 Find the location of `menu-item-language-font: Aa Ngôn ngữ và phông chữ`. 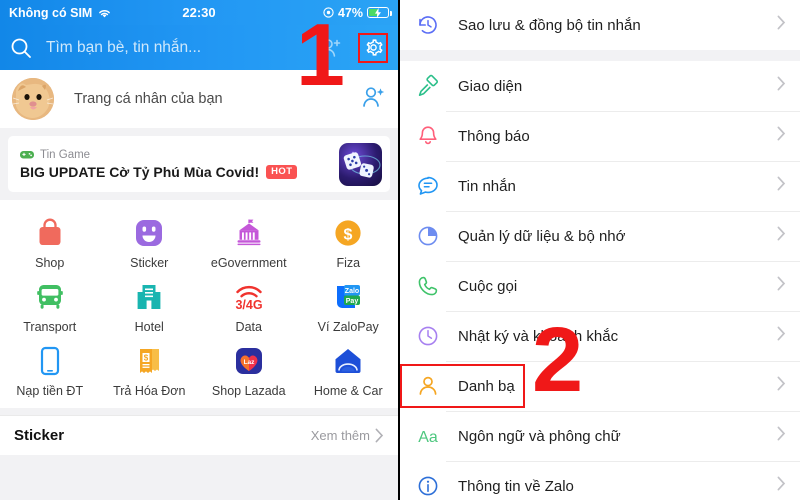

menu-item-language-font: Aa Ngôn ngữ và phông chữ is located at coordinates (600, 436).